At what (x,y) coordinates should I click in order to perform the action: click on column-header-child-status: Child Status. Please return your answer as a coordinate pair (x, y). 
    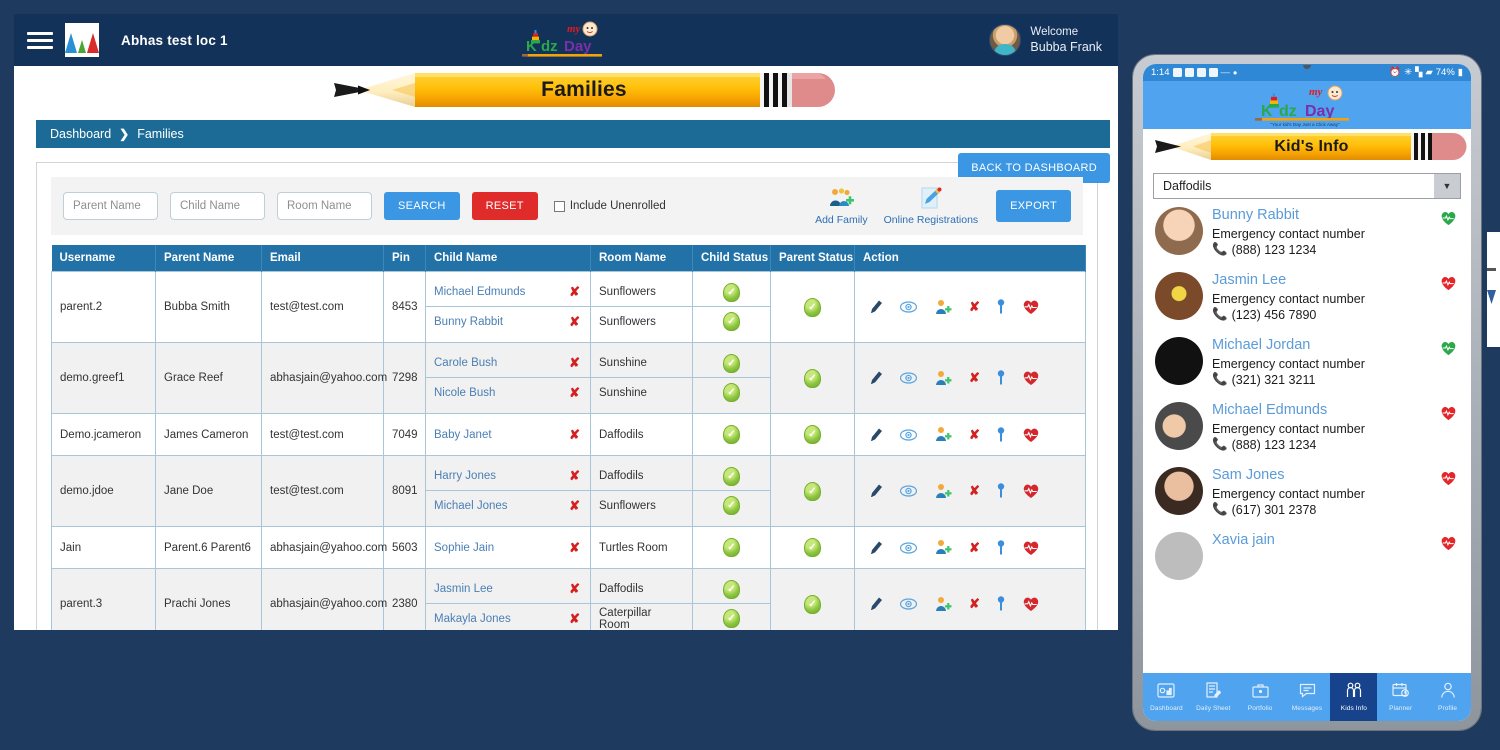
    Looking at the image, I should click on (731, 258).